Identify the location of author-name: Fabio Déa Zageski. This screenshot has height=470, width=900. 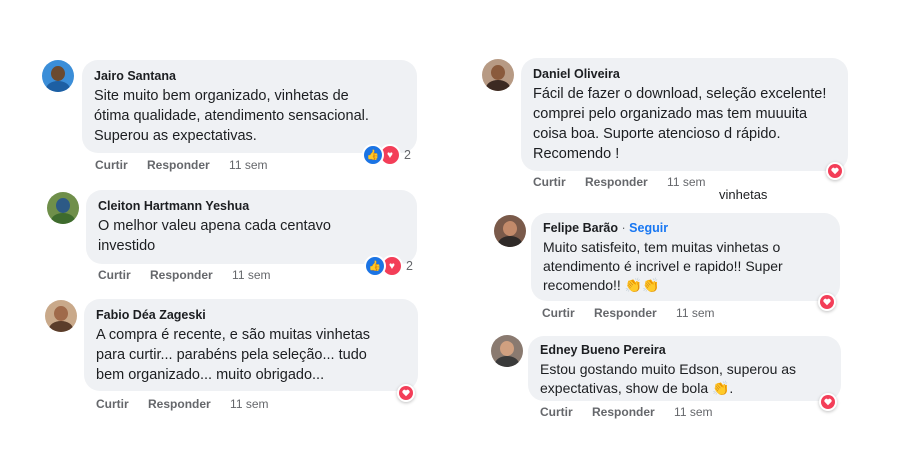
(251, 315).